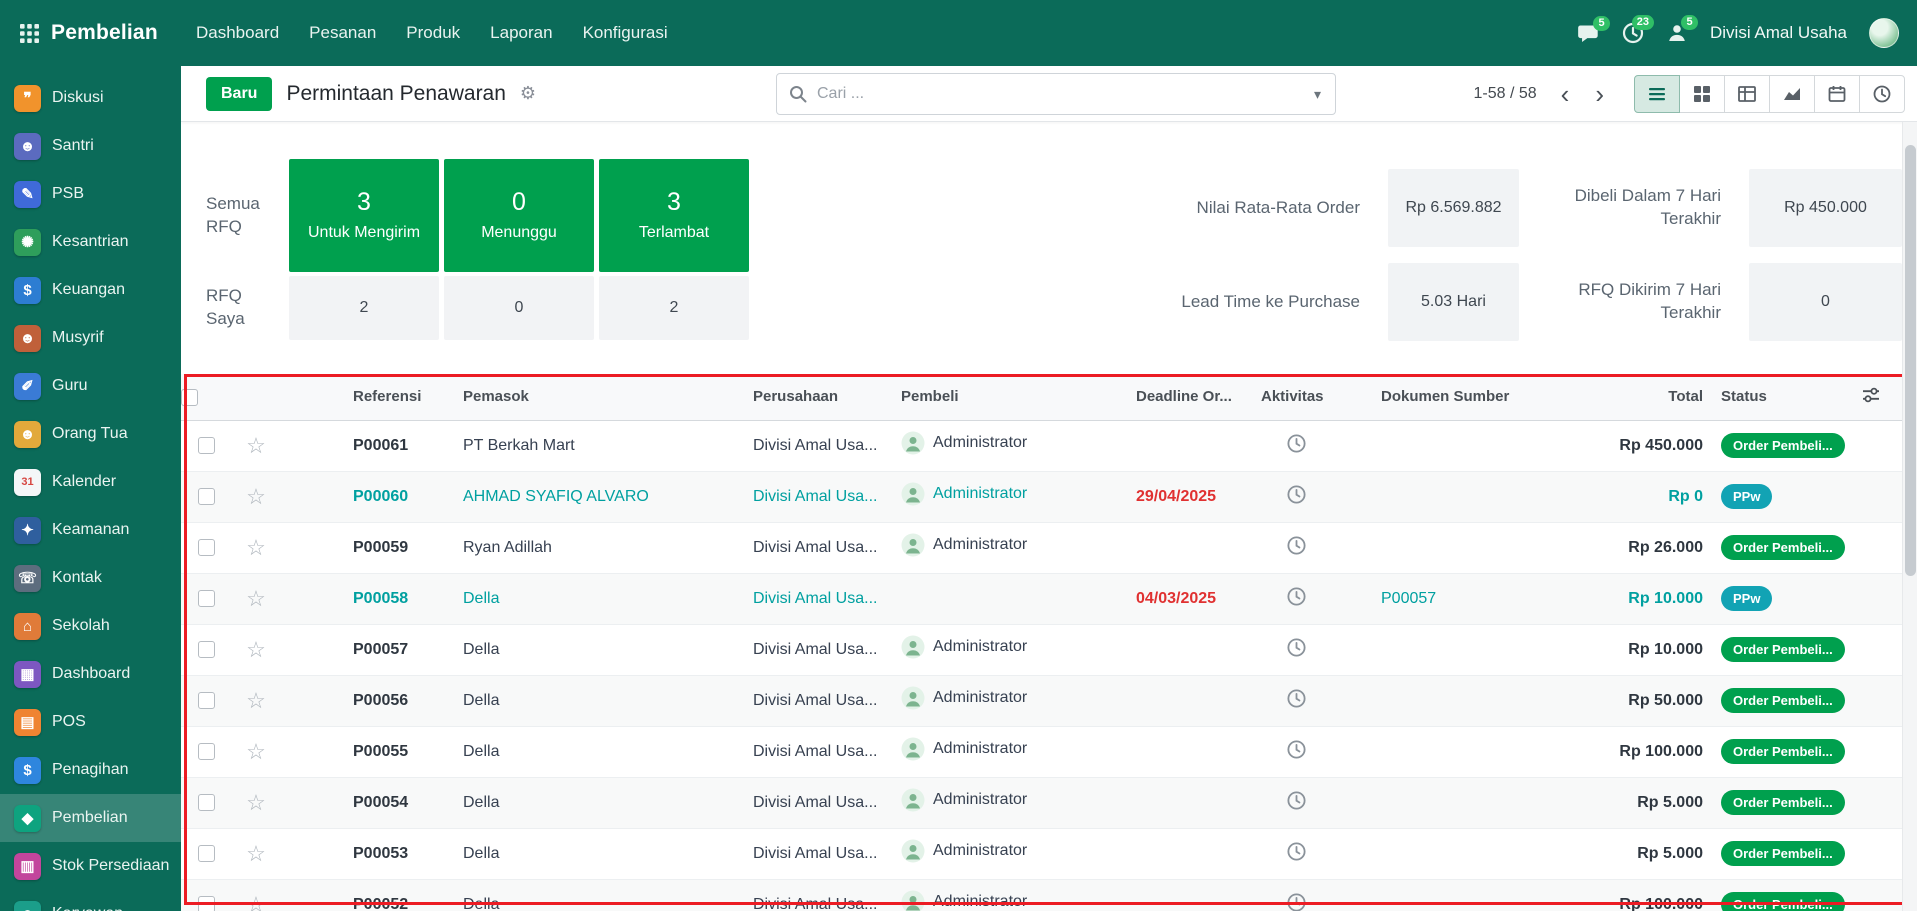 Image resolution: width=1917 pixels, height=911 pixels. What do you see at coordinates (519, 215) in the screenshot?
I see `kpi-card-waiting: 0 Menunggu` at bounding box center [519, 215].